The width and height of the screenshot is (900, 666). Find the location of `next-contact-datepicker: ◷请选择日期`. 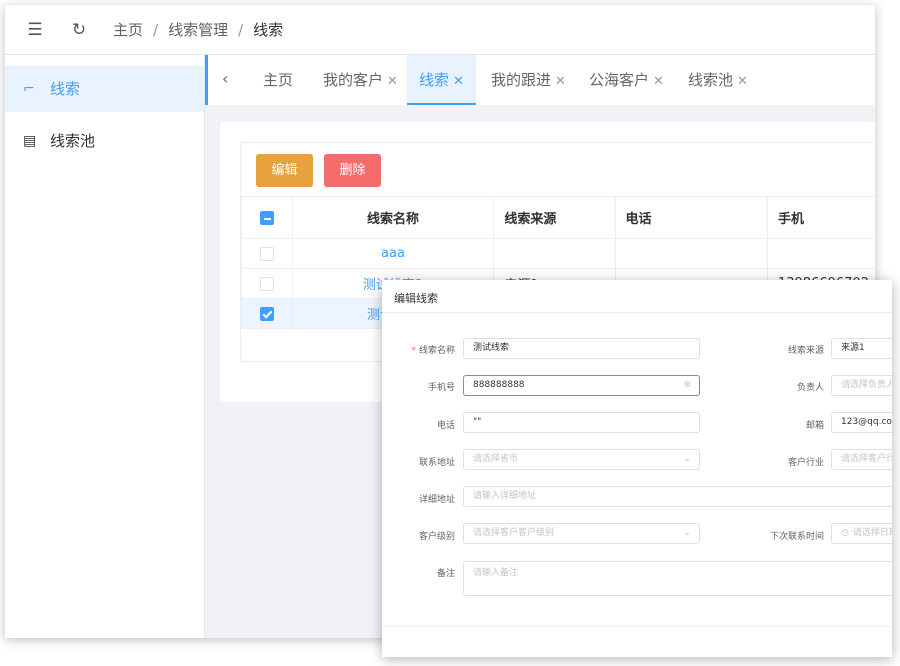

next-contact-datepicker: ◷请选择日期 is located at coordinates (861, 533).